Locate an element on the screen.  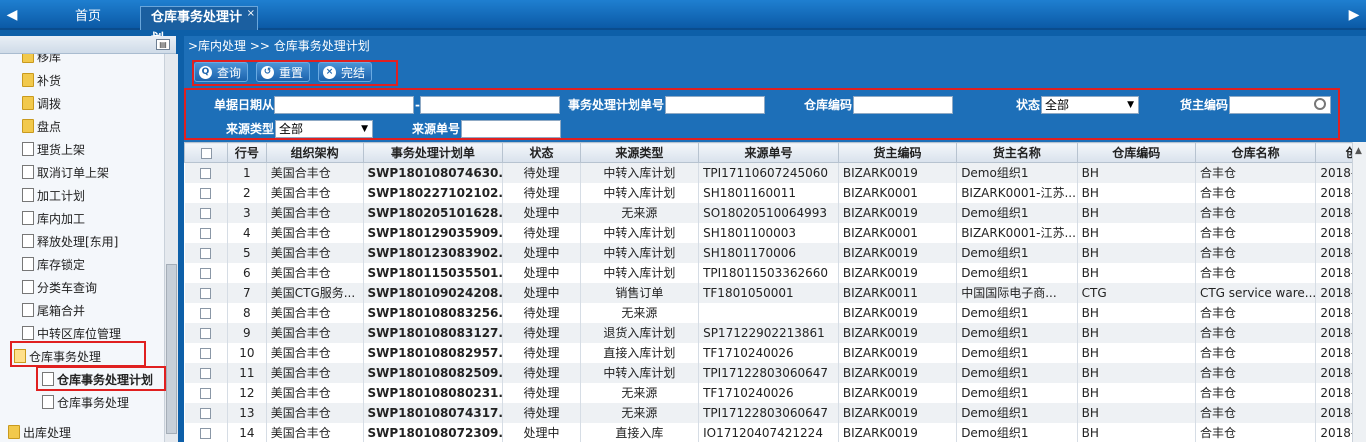
sidebar-item-replenish: 补货 is located at coordinates (41, 81).